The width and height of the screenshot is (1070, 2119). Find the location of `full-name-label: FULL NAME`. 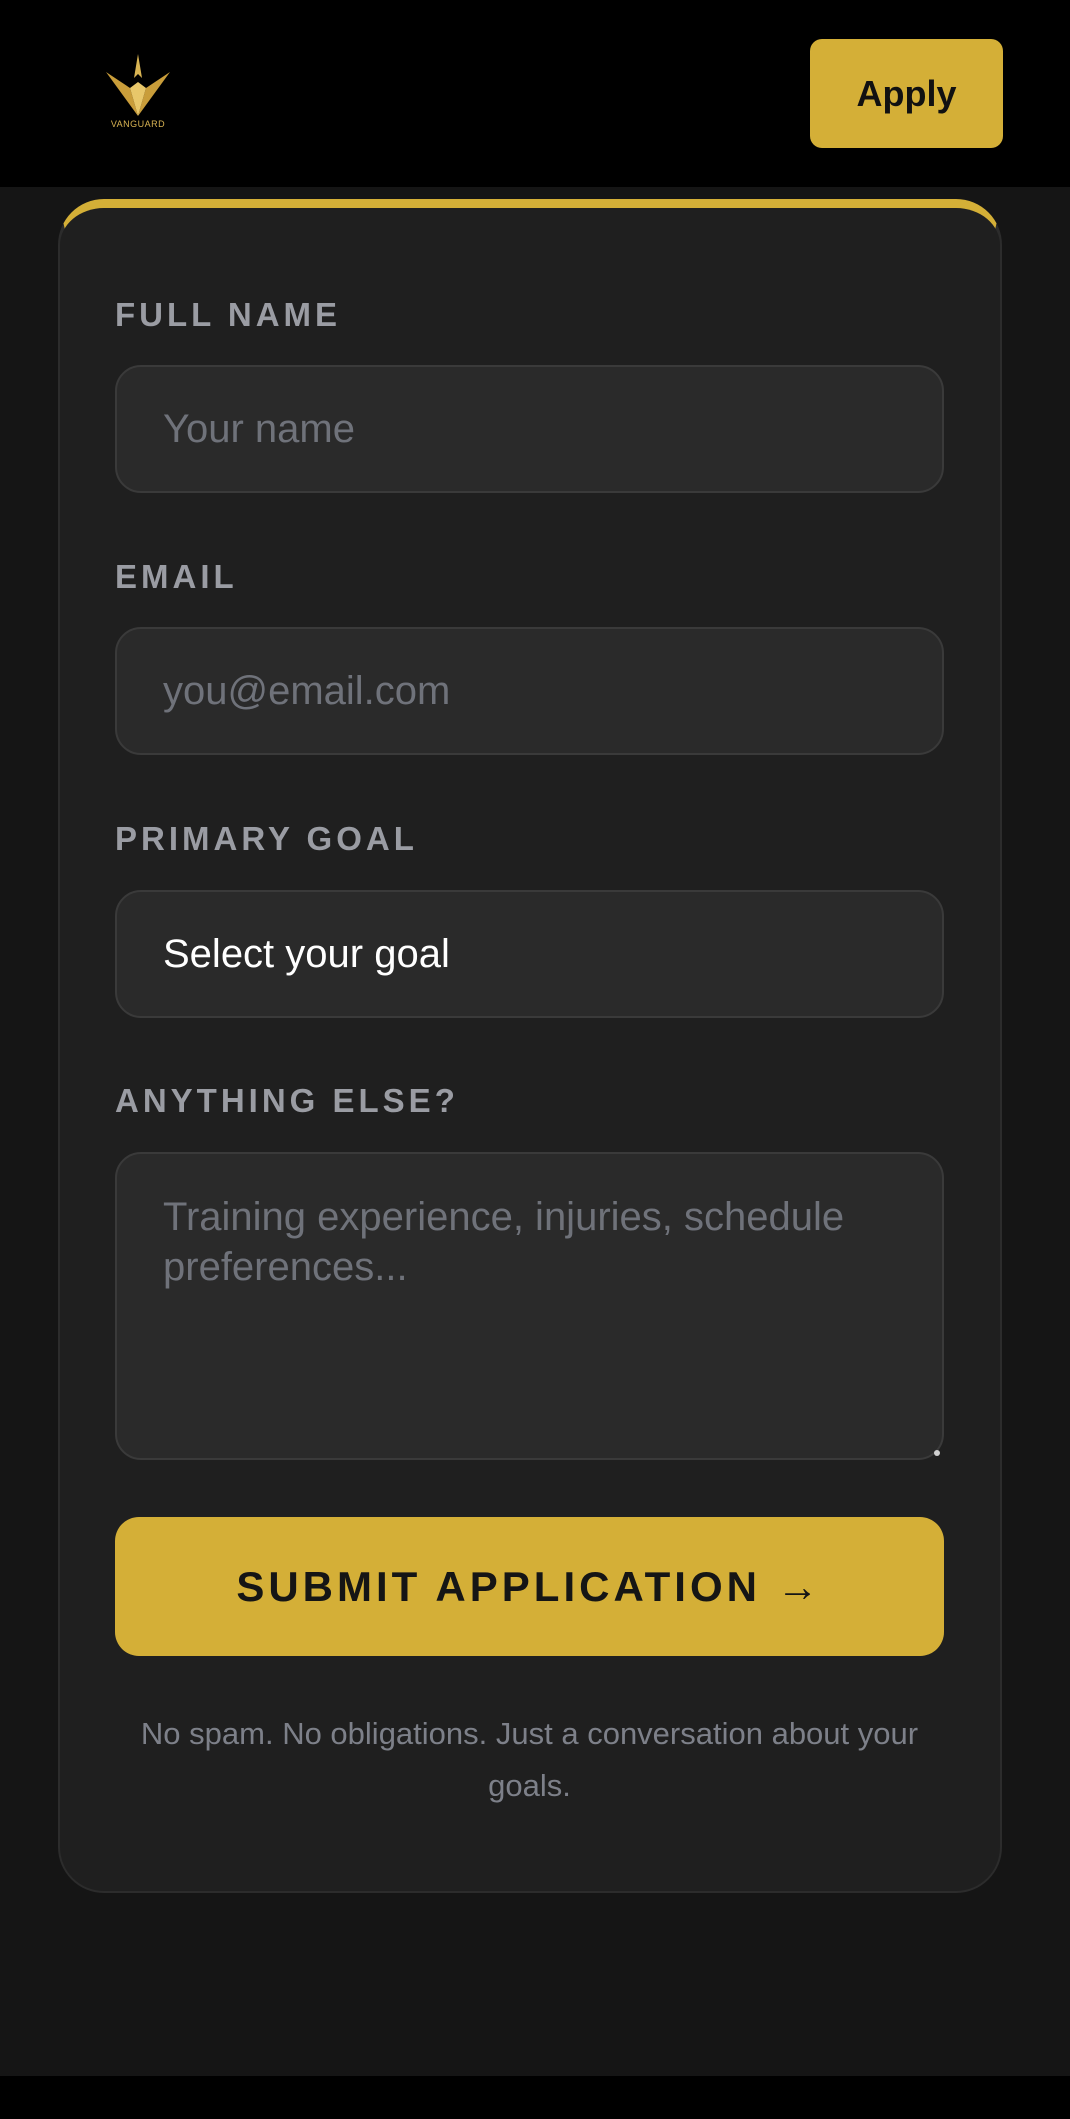

full-name-label: FULL NAME is located at coordinates (228, 314).